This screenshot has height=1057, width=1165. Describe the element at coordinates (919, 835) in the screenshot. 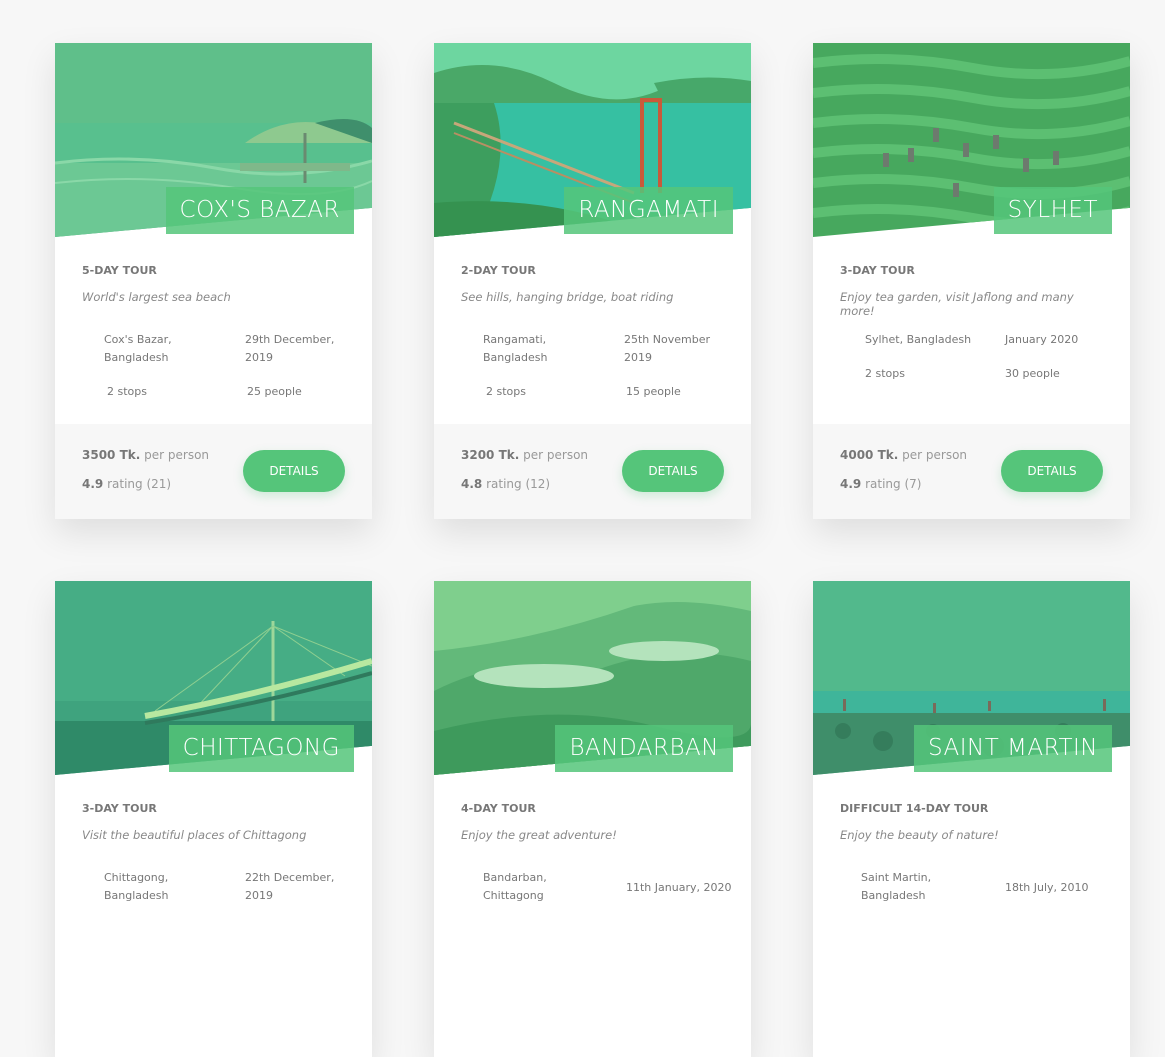

I see `tour-tagline: Enjoy the beauty of nature!` at that location.